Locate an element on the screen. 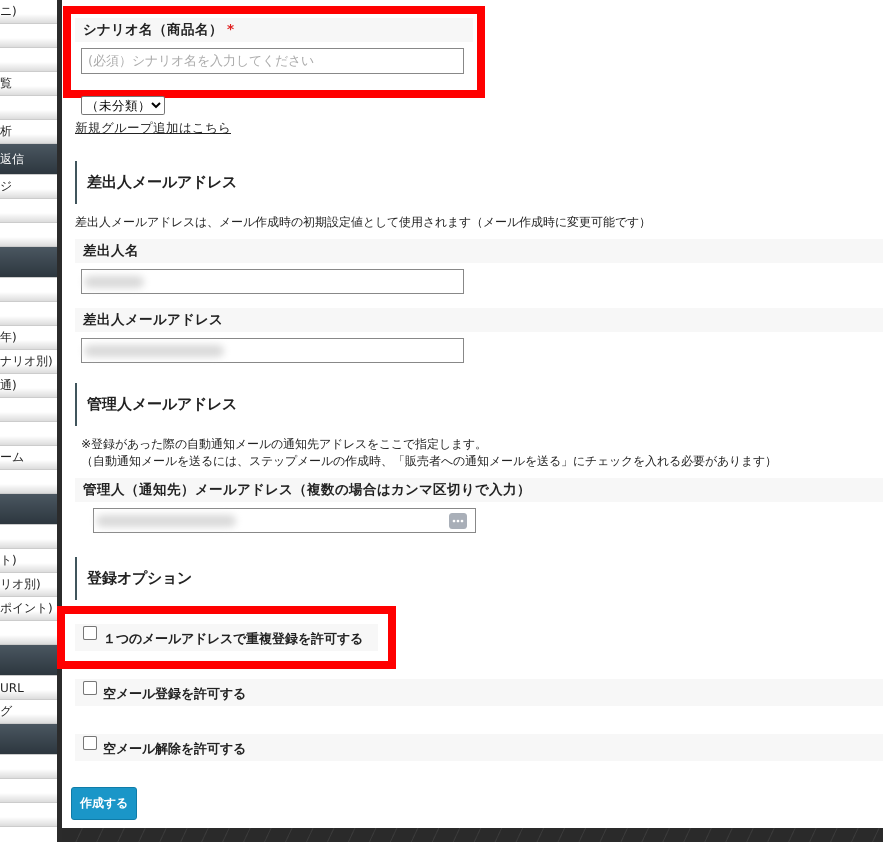  field-label: 管理人（通知先）メールアドレス（複数の場合はカンマ区切りで入力） is located at coordinates (479, 490).